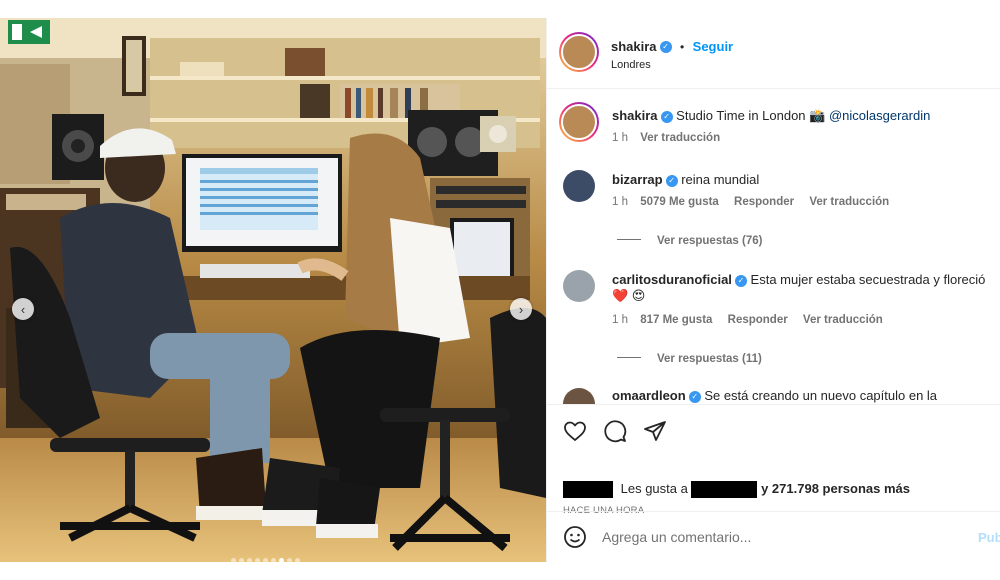 The width and height of the screenshot is (1000, 580). I want to click on comment-emojis: ❤️ 😍, so click(629, 295).